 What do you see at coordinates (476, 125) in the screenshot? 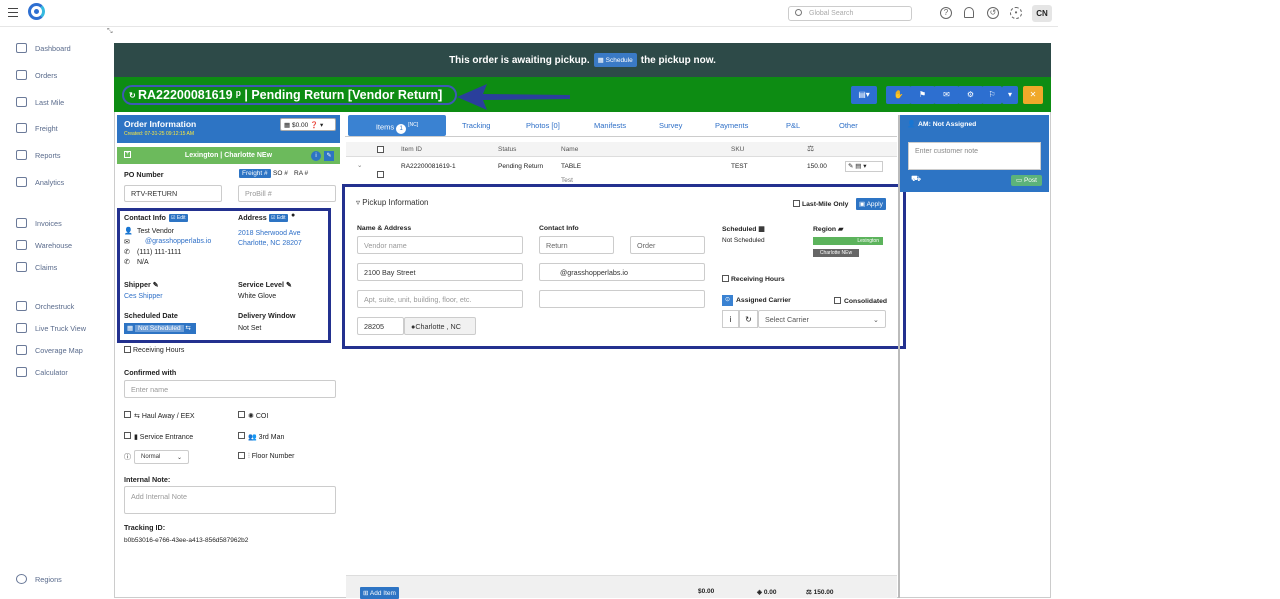
I see `tab-tracking: Tracking` at bounding box center [476, 125].